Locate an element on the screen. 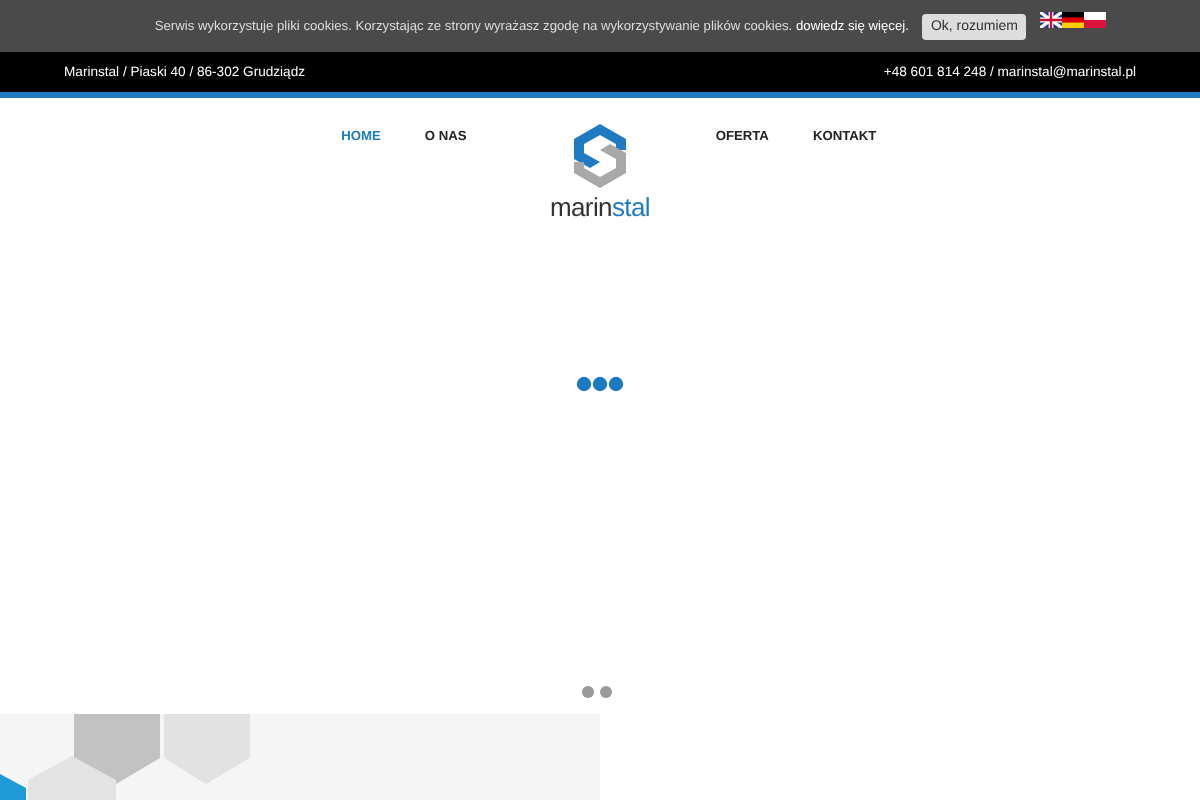 The width and height of the screenshot is (1200, 800). english-flag-icon is located at coordinates (1051, 20).